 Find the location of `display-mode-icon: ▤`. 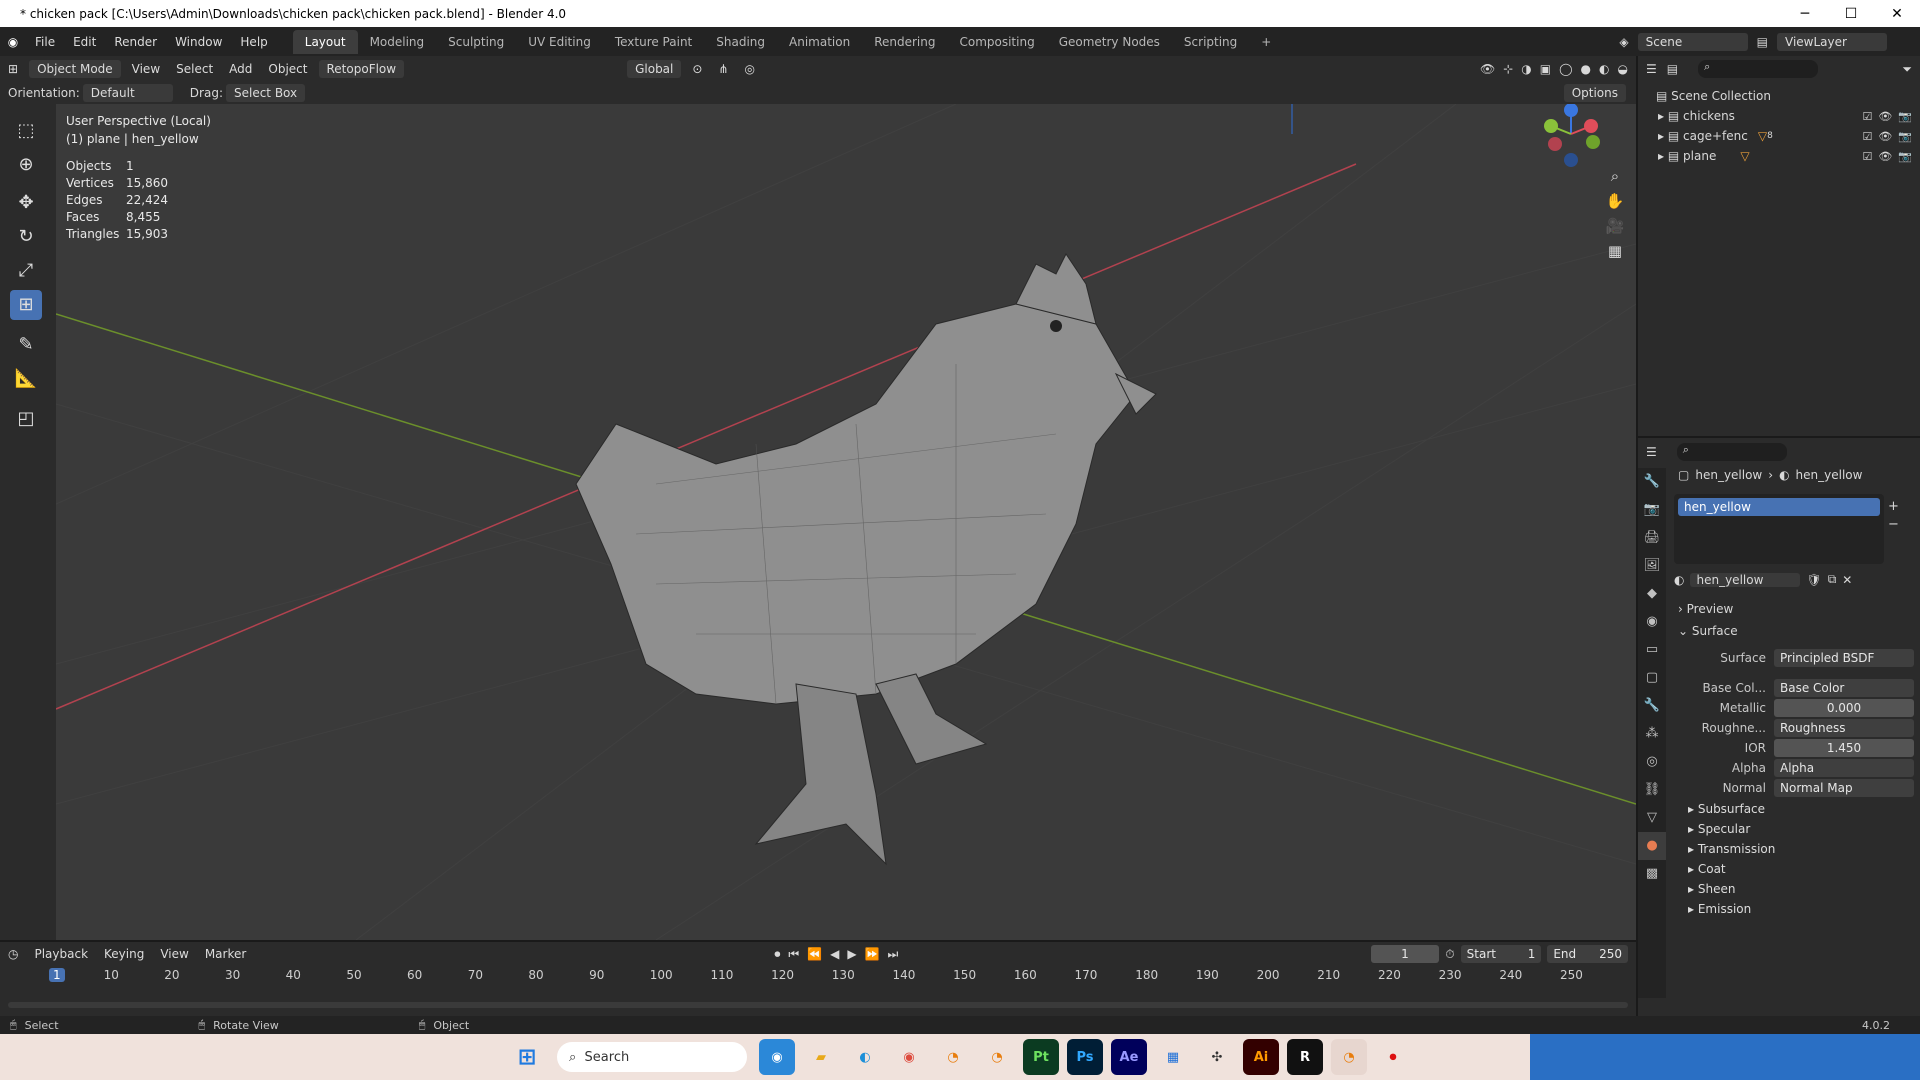

display-mode-icon: ▤ is located at coordinates (1672, 69).